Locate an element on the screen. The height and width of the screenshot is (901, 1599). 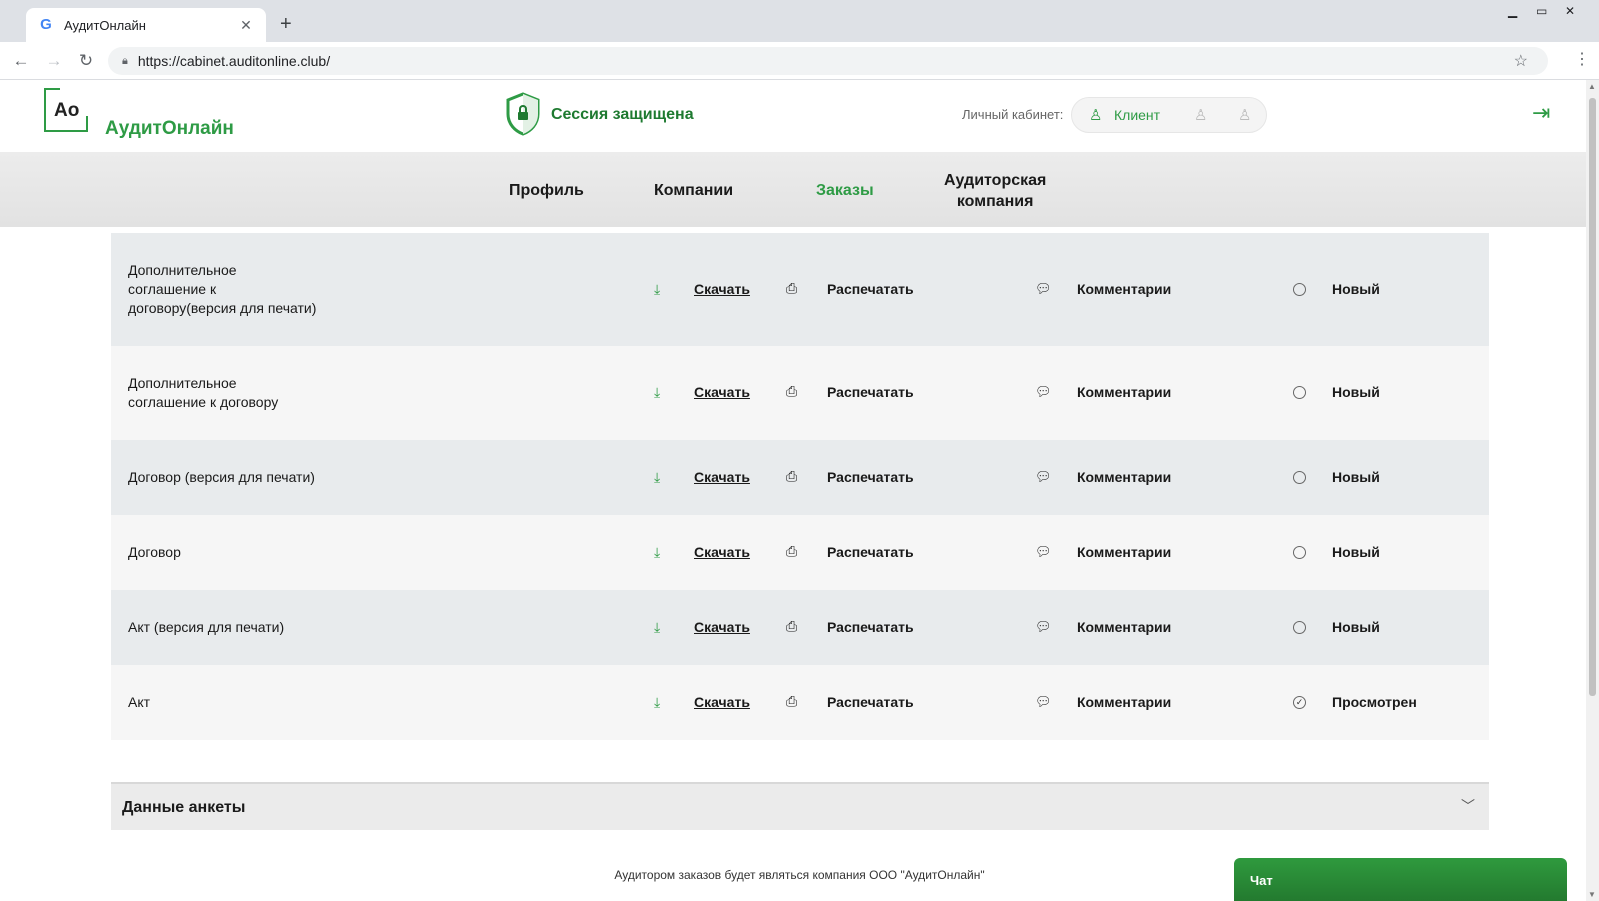
document-name-line: Договор is located at coordinates (154, 552).